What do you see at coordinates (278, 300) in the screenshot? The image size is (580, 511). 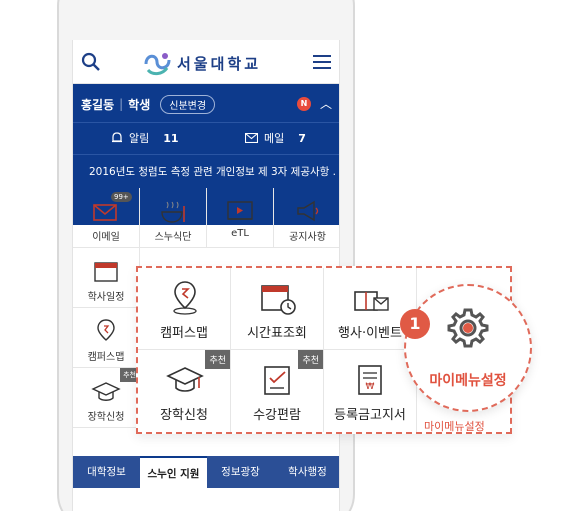 I see `calendar-clock-icon` at bounding box center [278, 300].